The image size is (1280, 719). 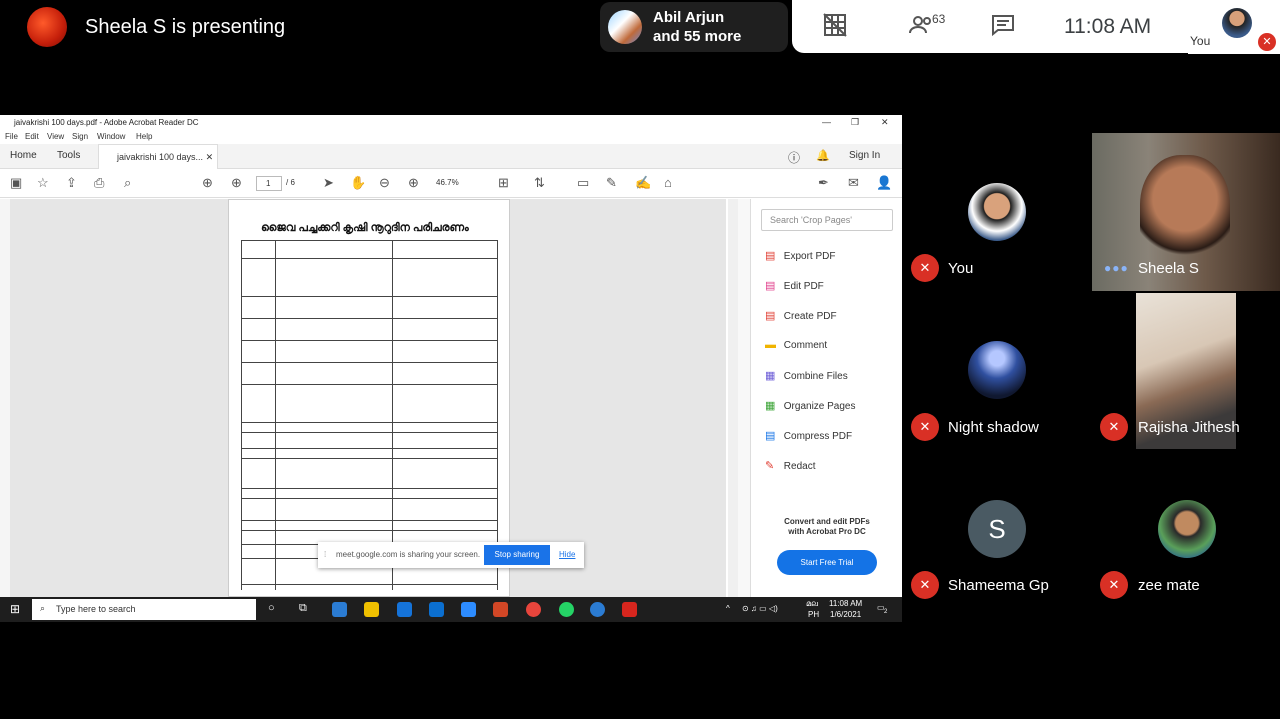 I want to click on mic-off-icon: ✕, so click(x=925, y=585).